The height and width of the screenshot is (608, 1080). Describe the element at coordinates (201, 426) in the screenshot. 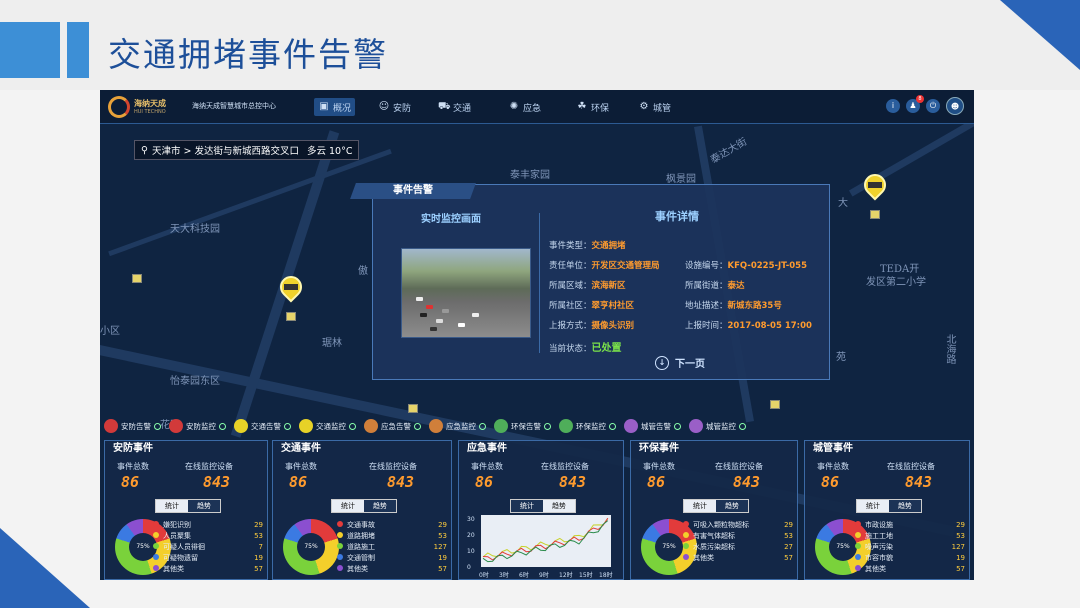

I see `legend-label: 安防监控` at that location.